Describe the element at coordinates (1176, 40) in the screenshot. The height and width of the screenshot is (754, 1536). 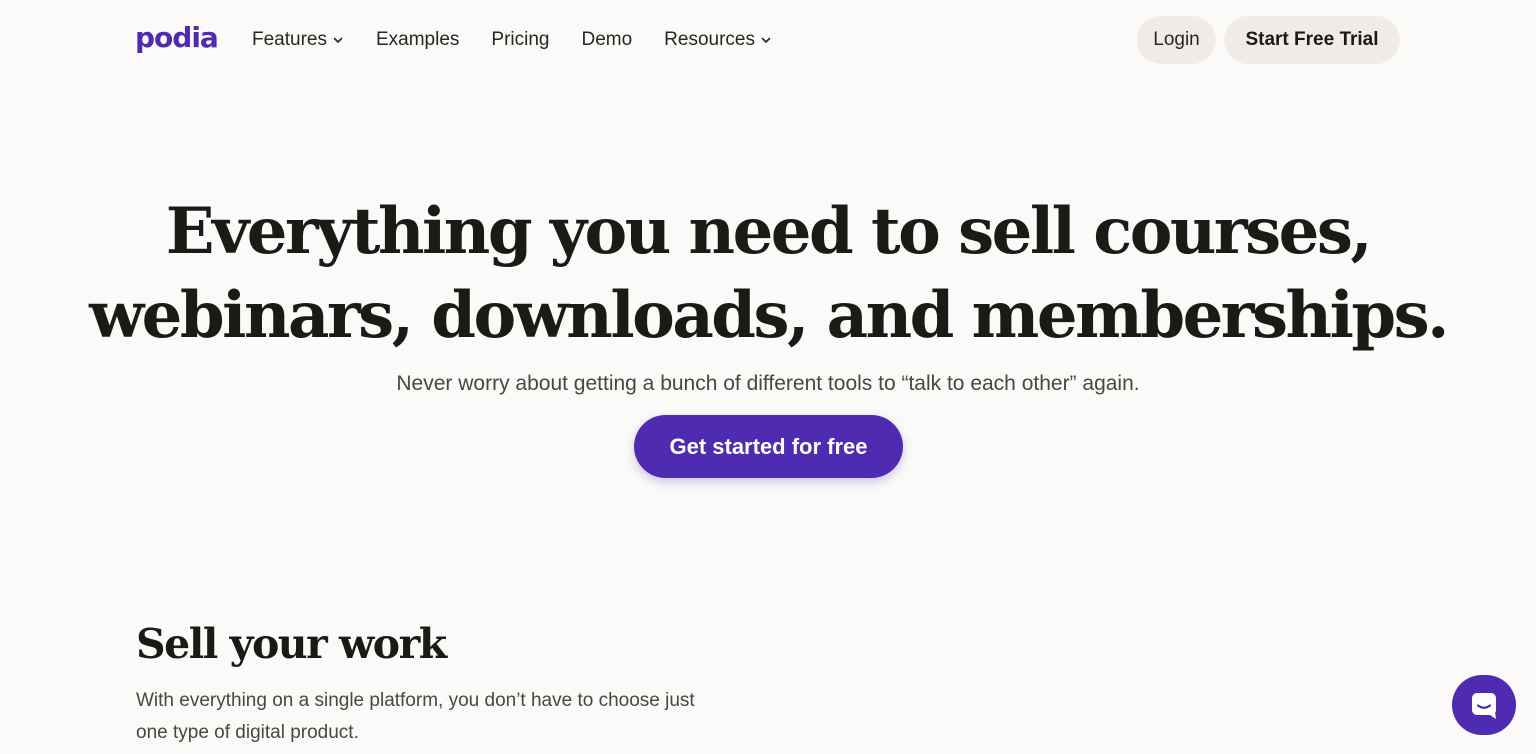
I see `login-button: Login` at that location.